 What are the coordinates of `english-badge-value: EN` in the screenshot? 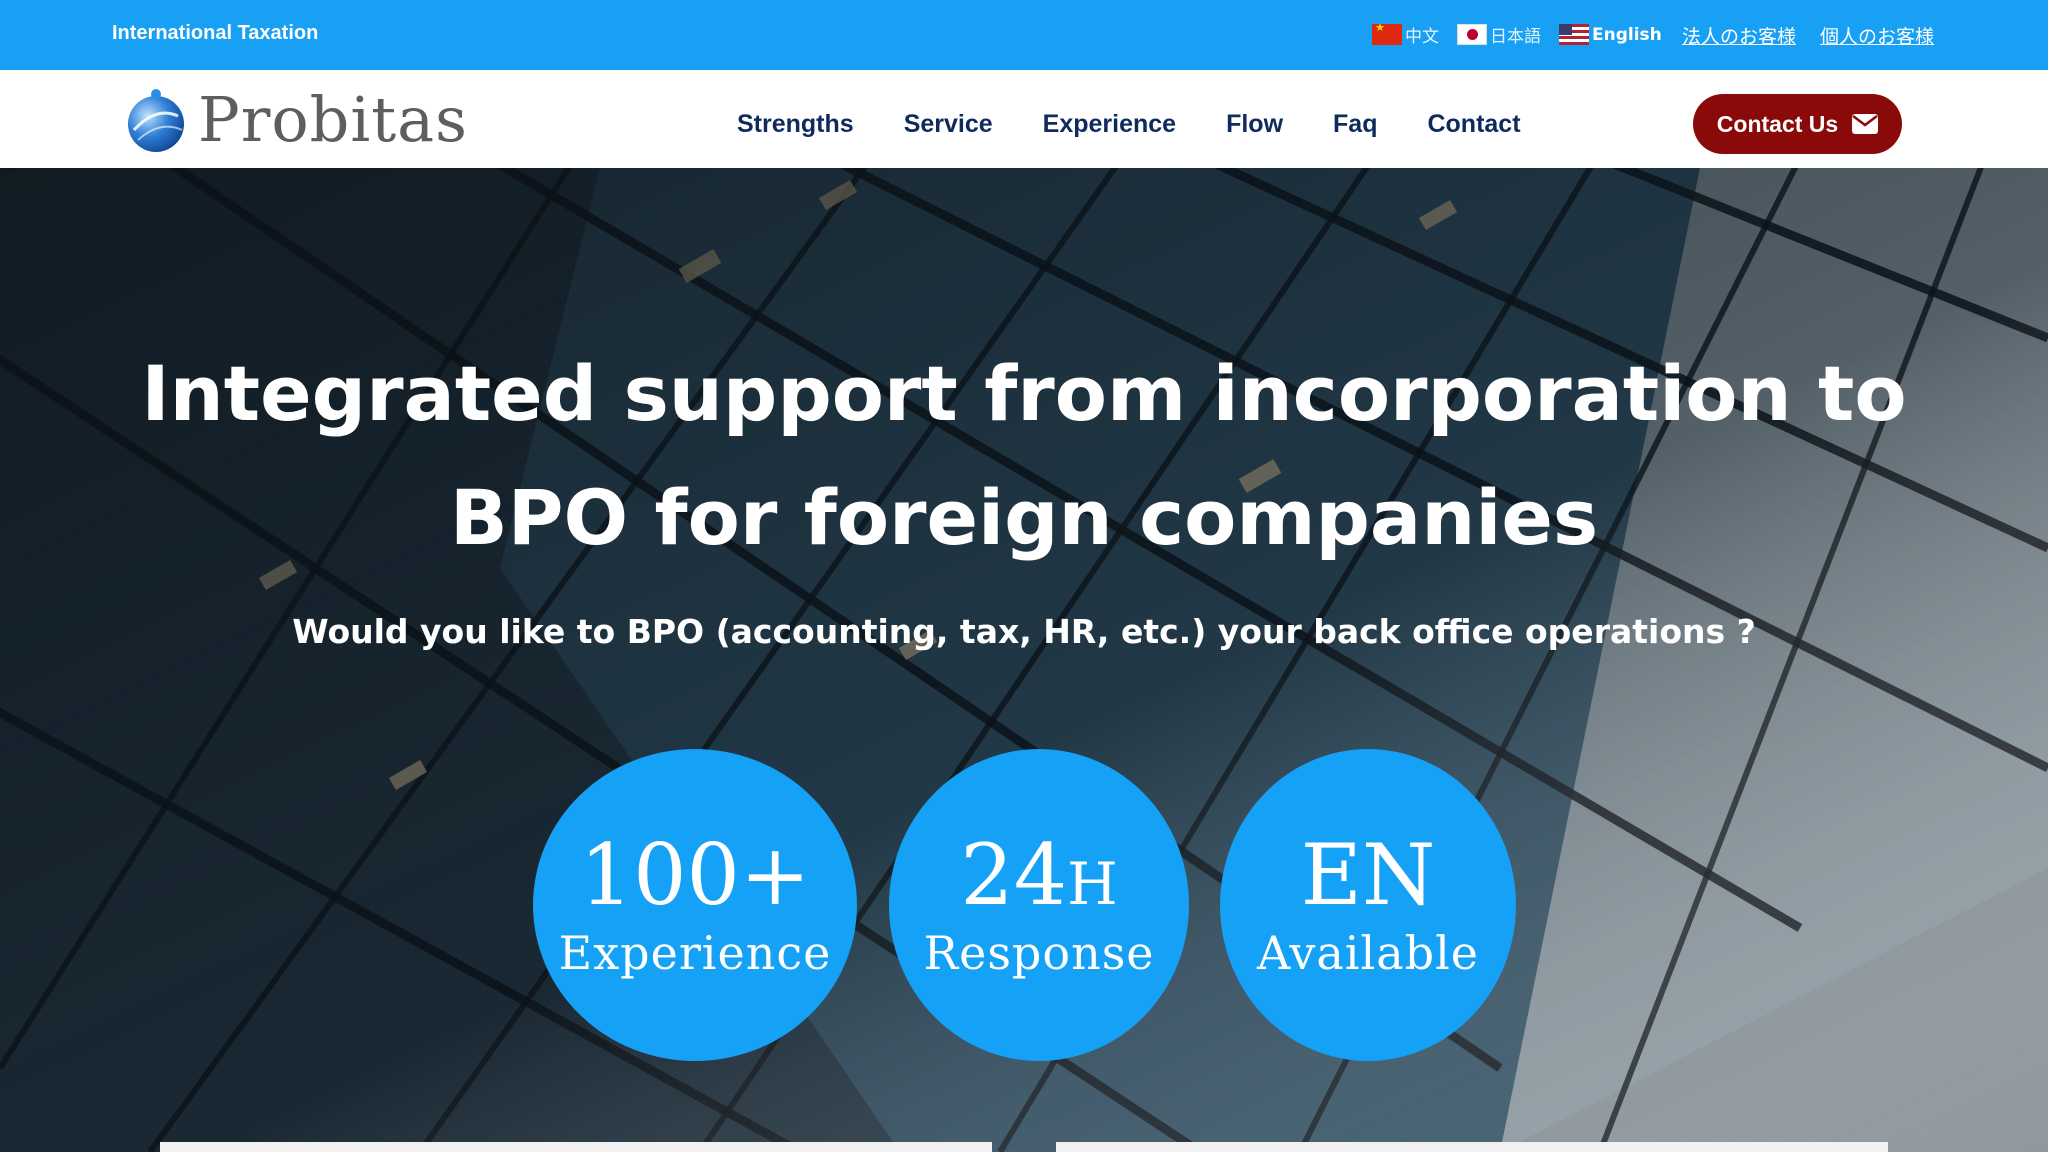 It's located at (1368, 874).